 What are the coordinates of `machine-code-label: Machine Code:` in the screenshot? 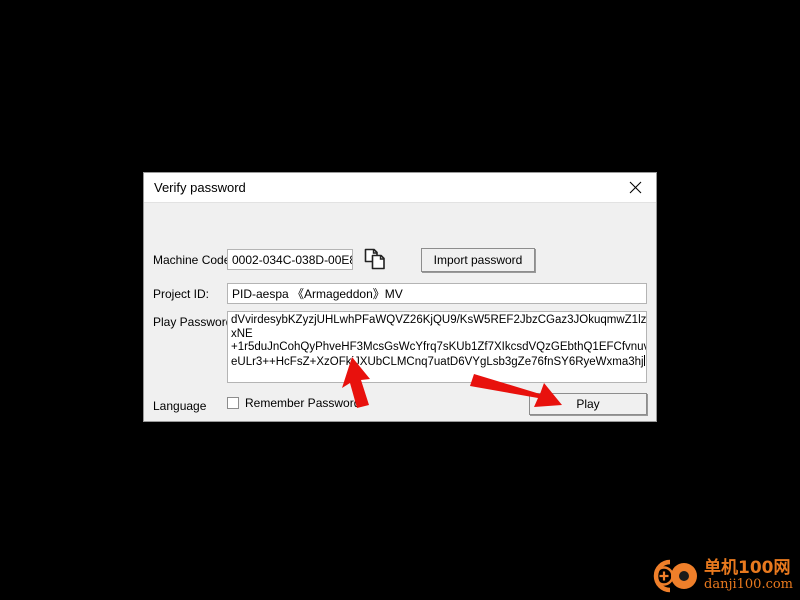 It's located at (193, 260).